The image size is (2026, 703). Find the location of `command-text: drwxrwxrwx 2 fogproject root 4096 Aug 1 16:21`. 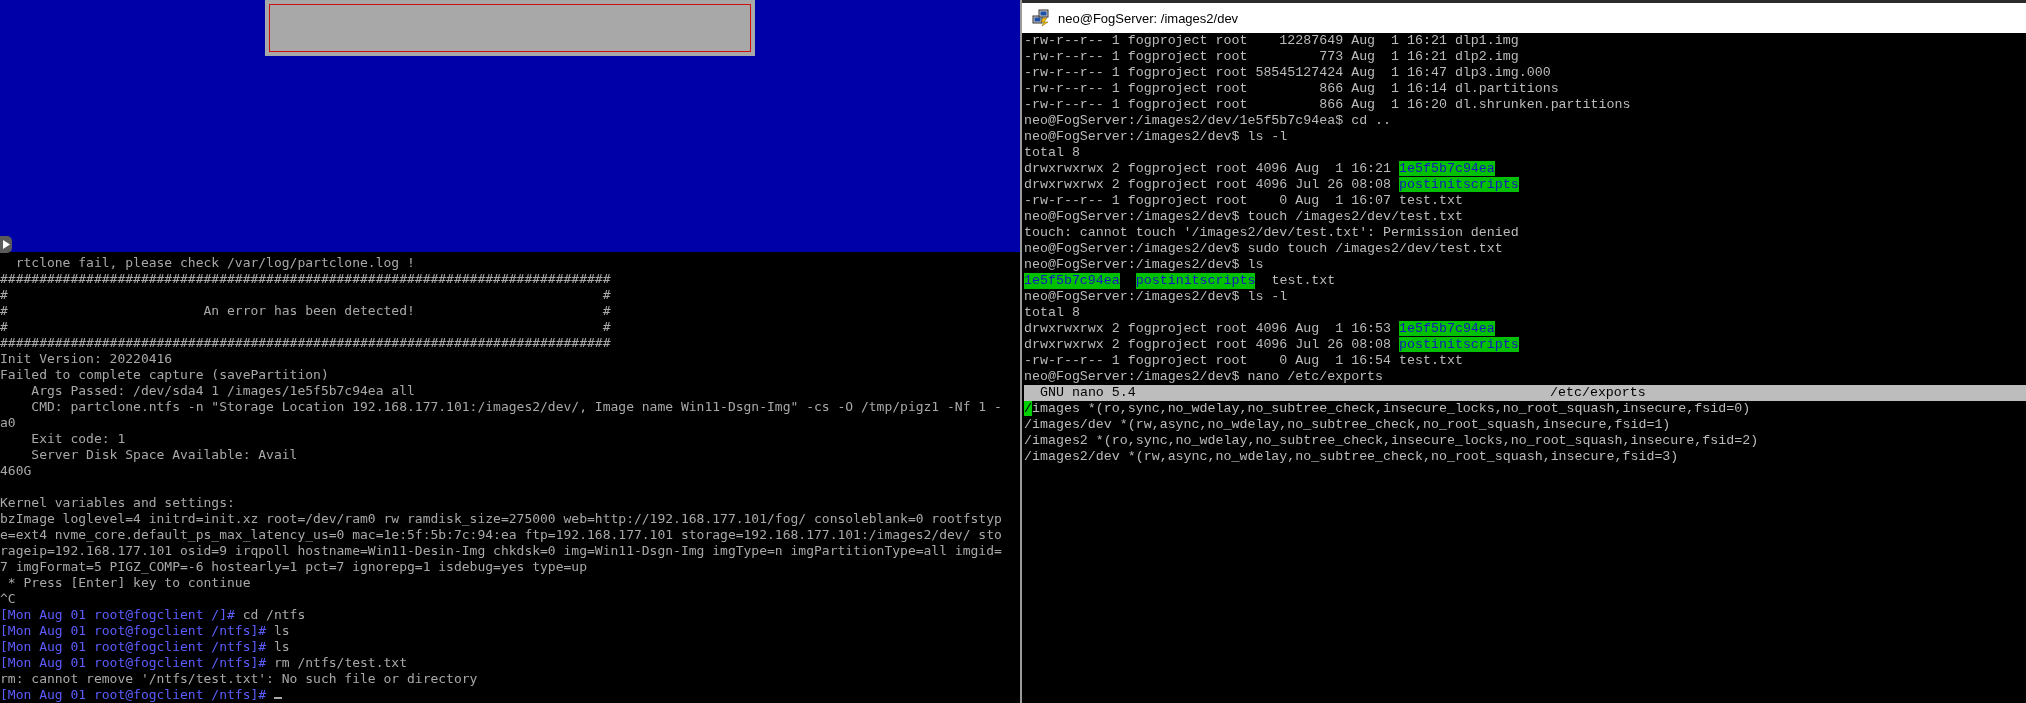

command-text: drwxrwxrwx 2 fogproject root 4096 Aug 1 16:21 is located at coordinates (1208, 168).